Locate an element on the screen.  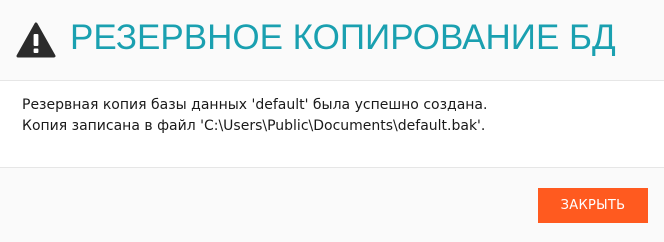
warning-icon is located at coordinates (36, 40).